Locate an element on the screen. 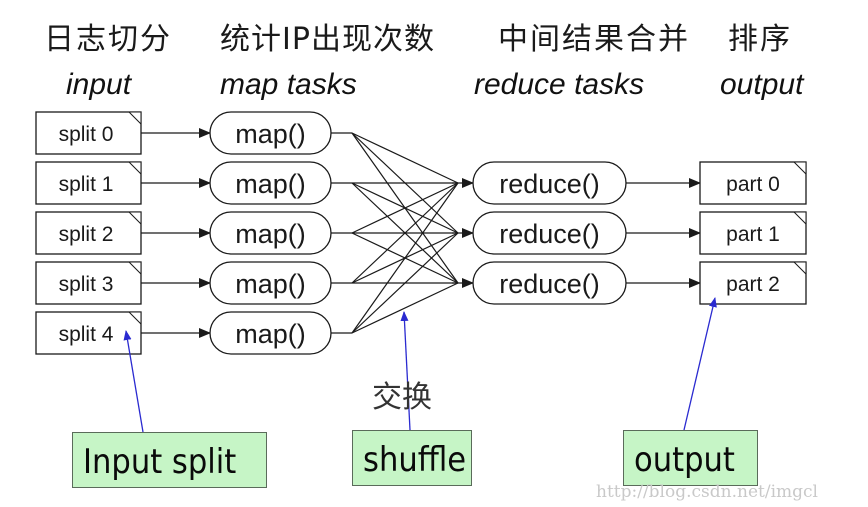  part-label: part 2 is located at coordinates (753, 284).